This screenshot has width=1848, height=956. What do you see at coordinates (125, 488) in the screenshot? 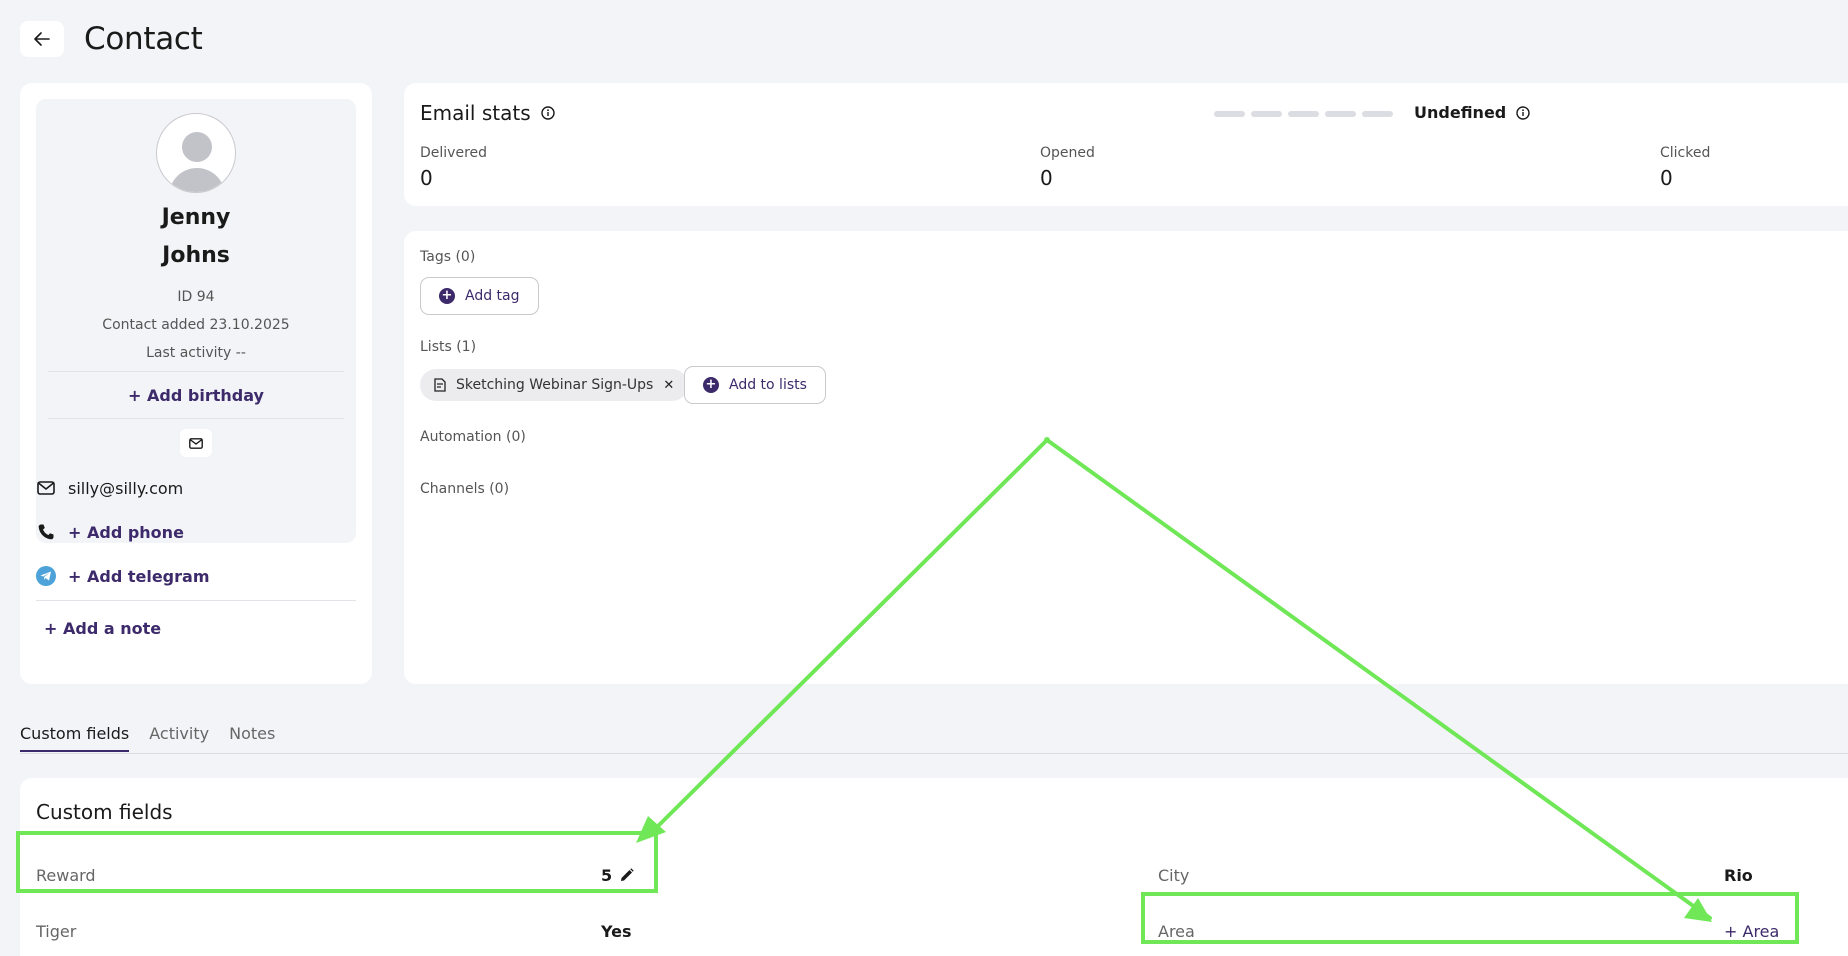
I see `email-address: silly@silly.com` at bounding box center [125, 488].